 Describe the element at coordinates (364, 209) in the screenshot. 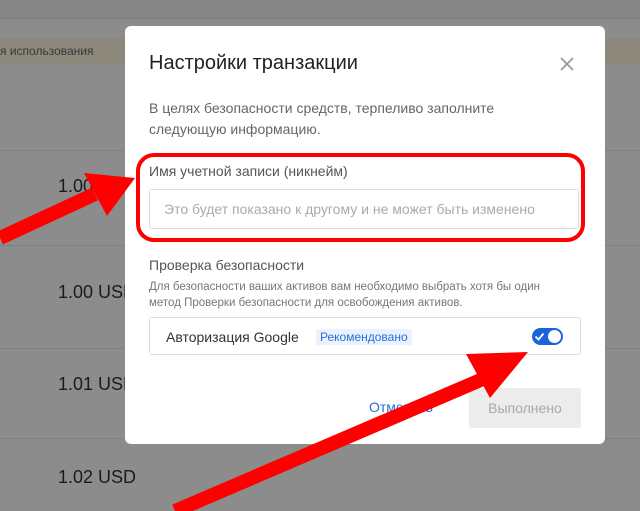

I see `account-name-input` at that location.